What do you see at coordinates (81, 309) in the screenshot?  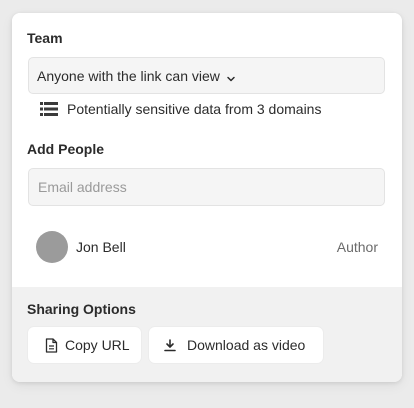 I see `sharing-options-heading: Sharing Options` at bounding box center [81, 309].